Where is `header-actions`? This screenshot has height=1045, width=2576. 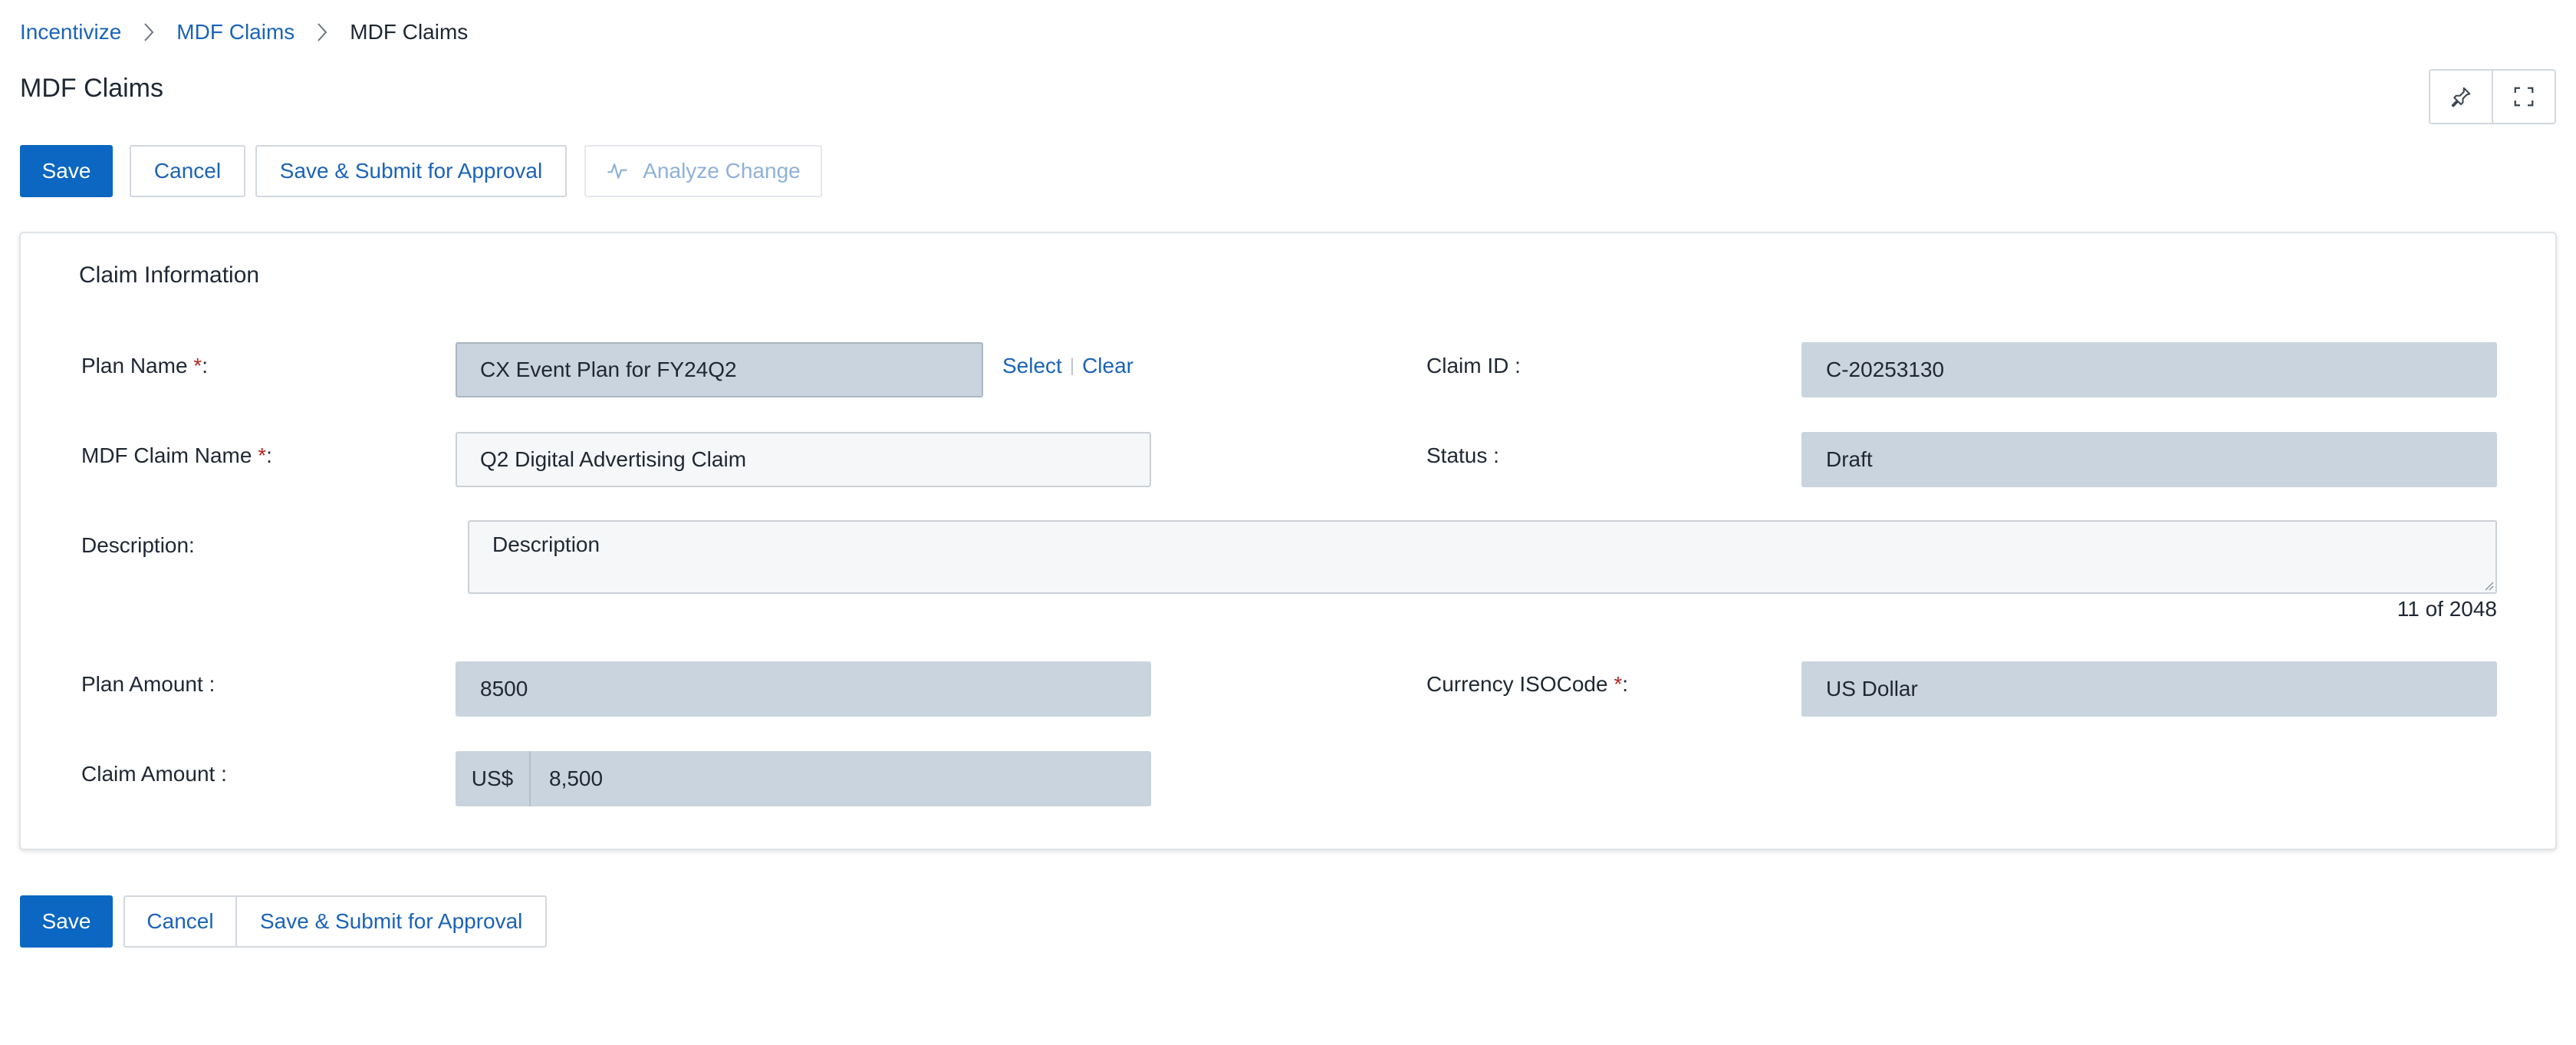 header-actions is located at coordinates (2492, 97).